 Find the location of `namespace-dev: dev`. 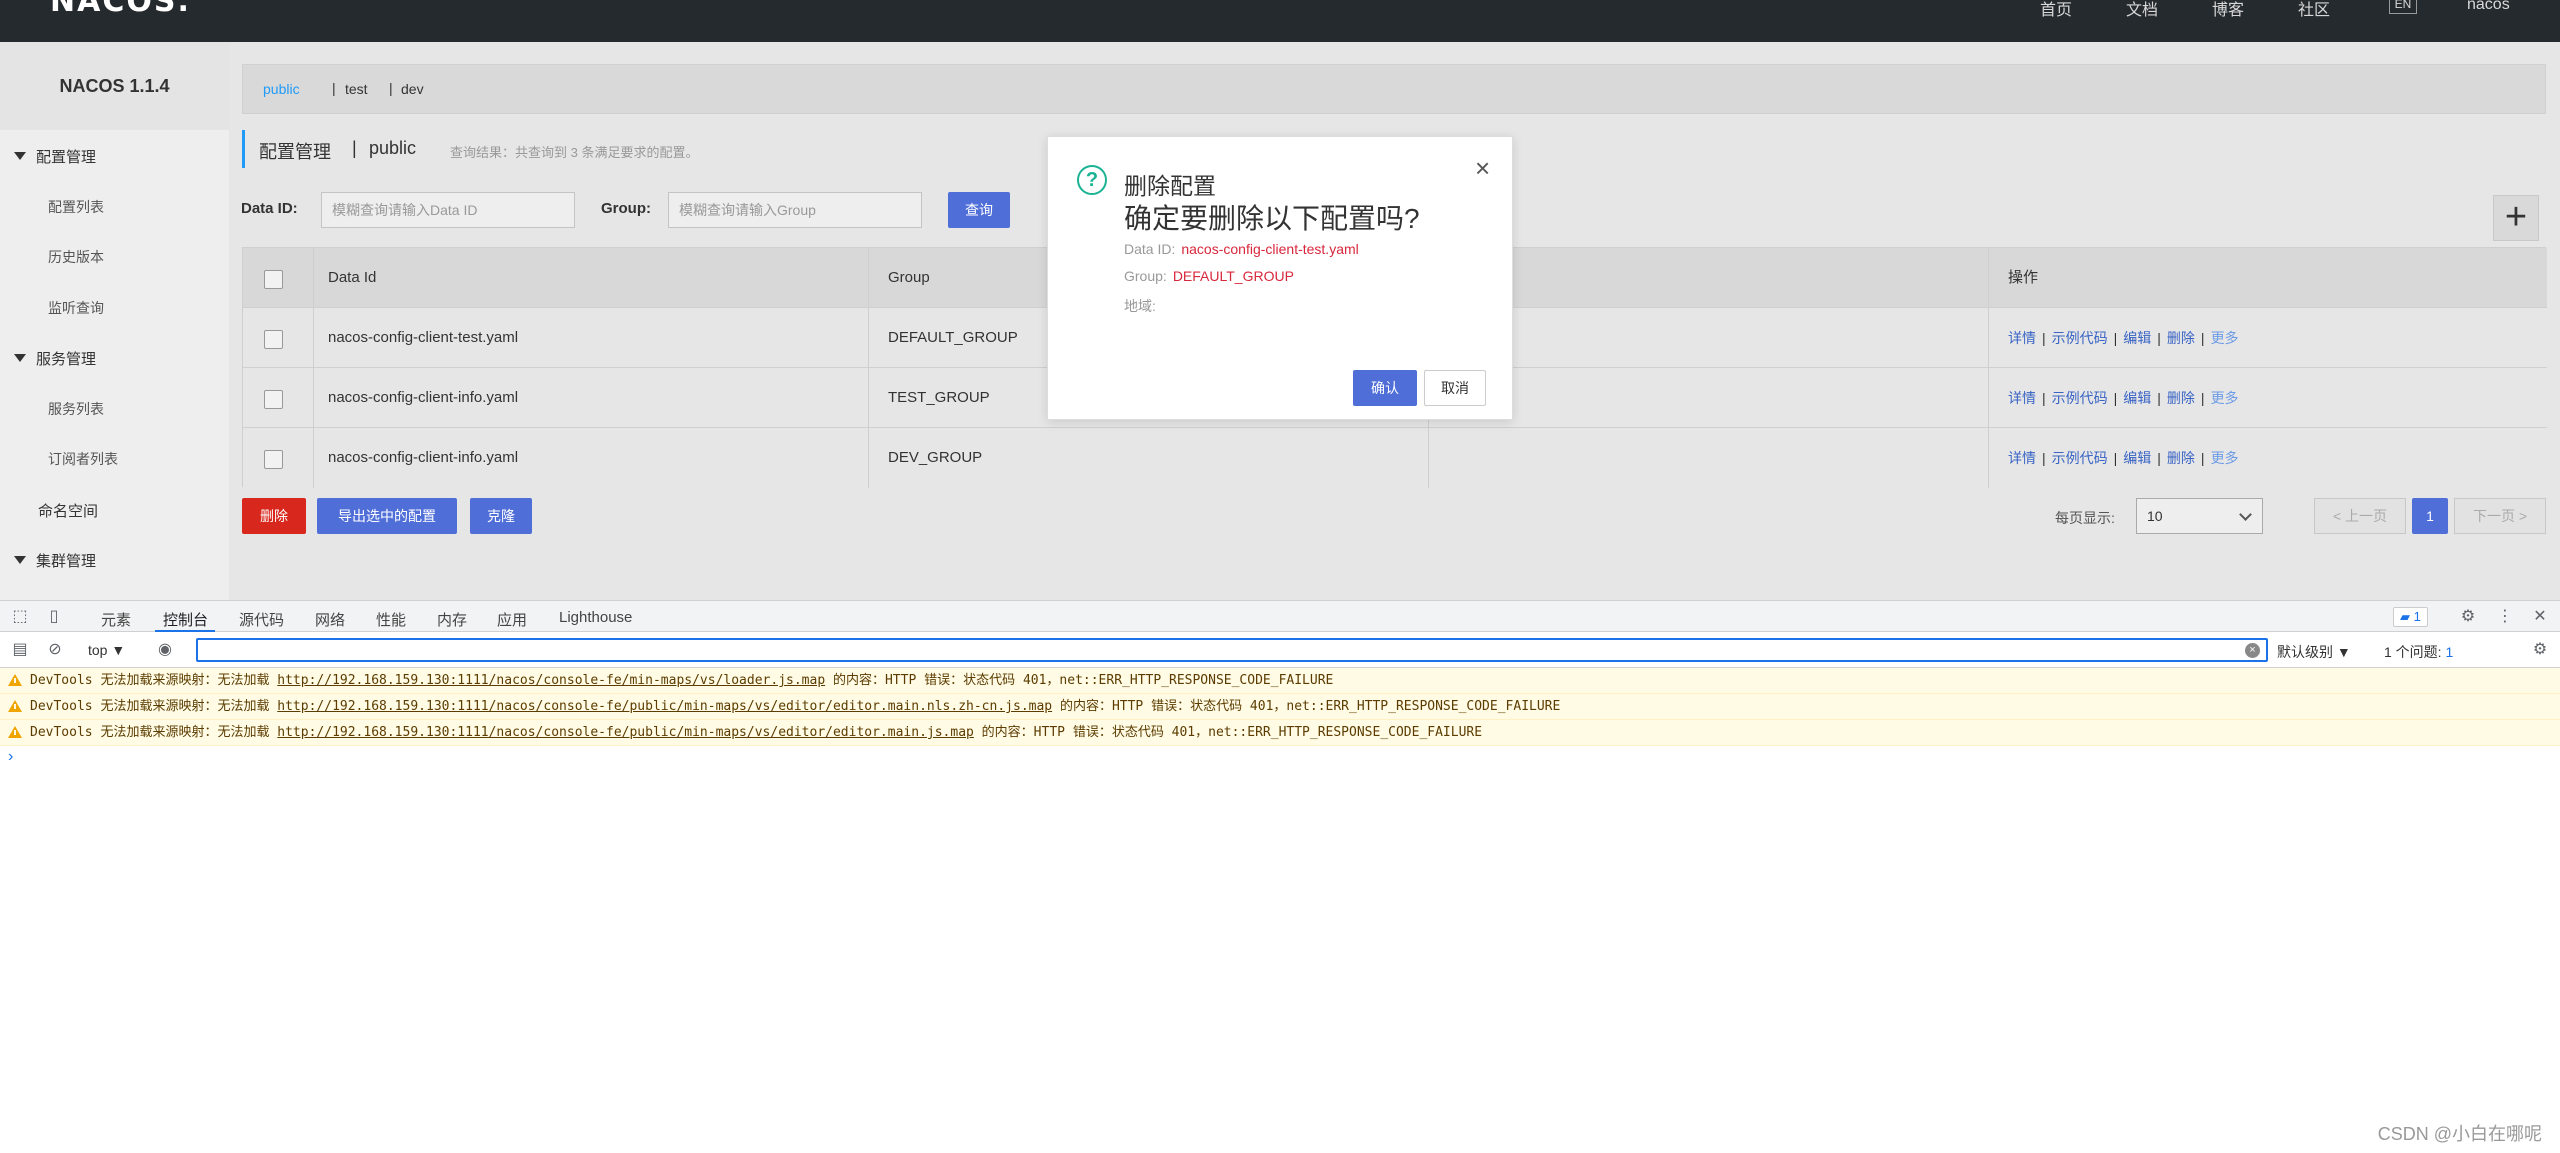

namespace-dev: dev is located at coordinates (412, 89).